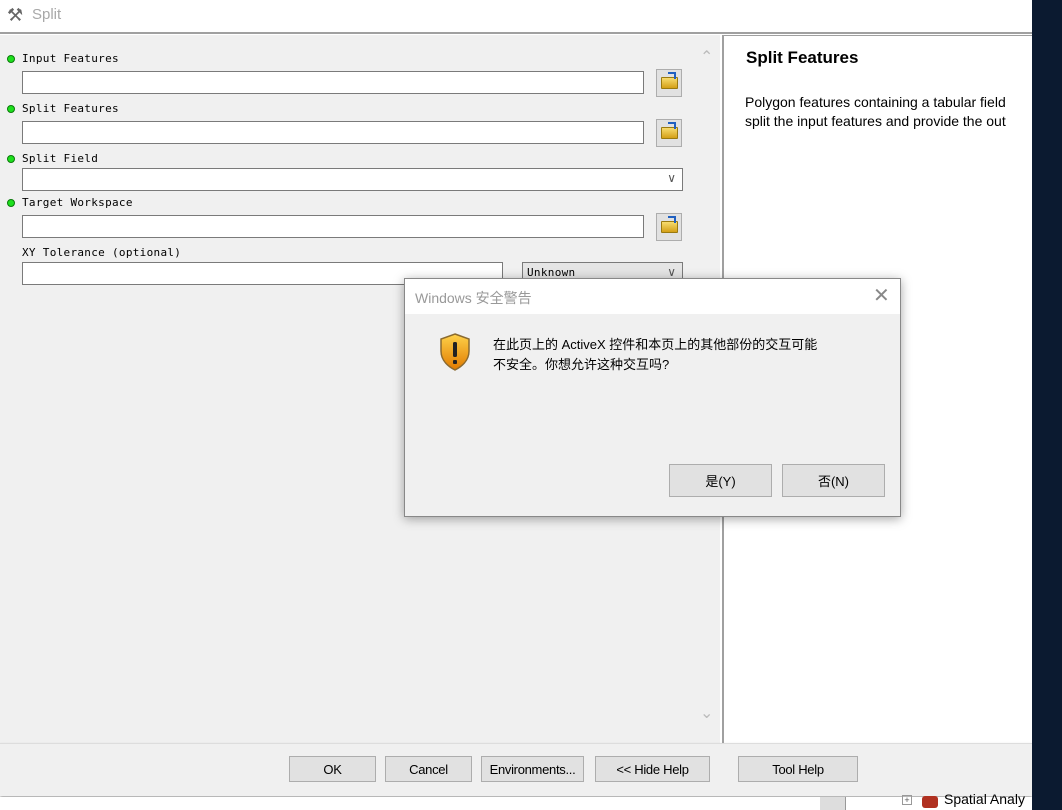  Describe the element at coordinates (581, 364) in the screenshot. I see `dialog-message-line: 不安全。你想允许这种交互吗?` at that location.